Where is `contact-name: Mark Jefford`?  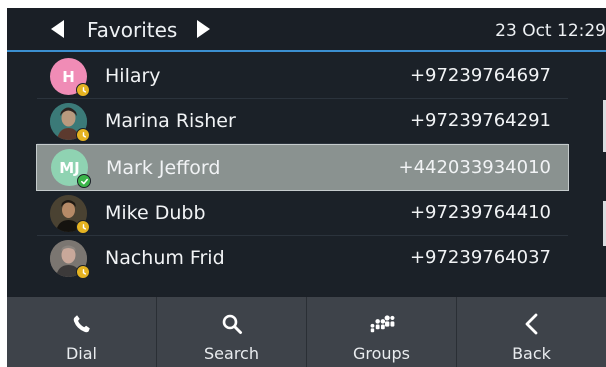 contact-name: Mark Jefford is located at coordinates (163, 168).